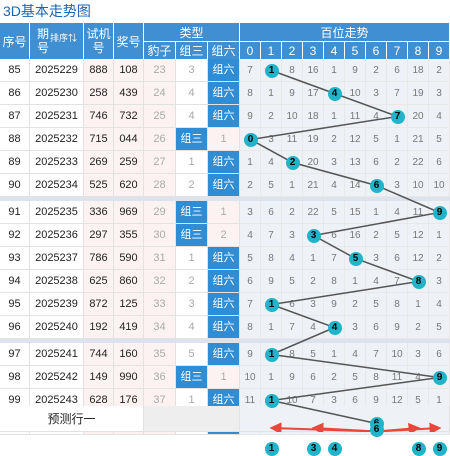 Image resolution: width=450 pixels, height=456 pixels. I want to click on row-prize: 732, so click(129, 116).